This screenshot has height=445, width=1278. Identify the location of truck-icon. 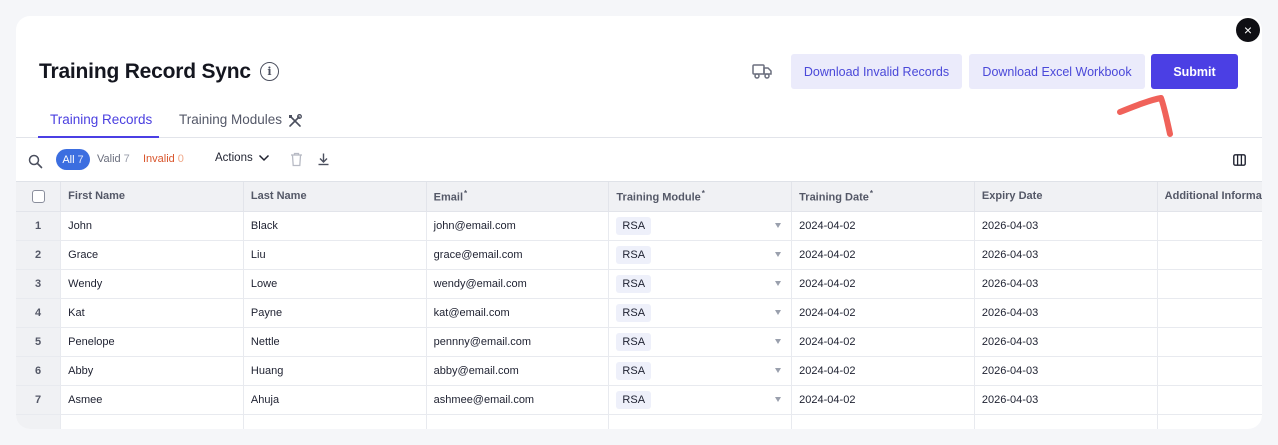
(762, 71).